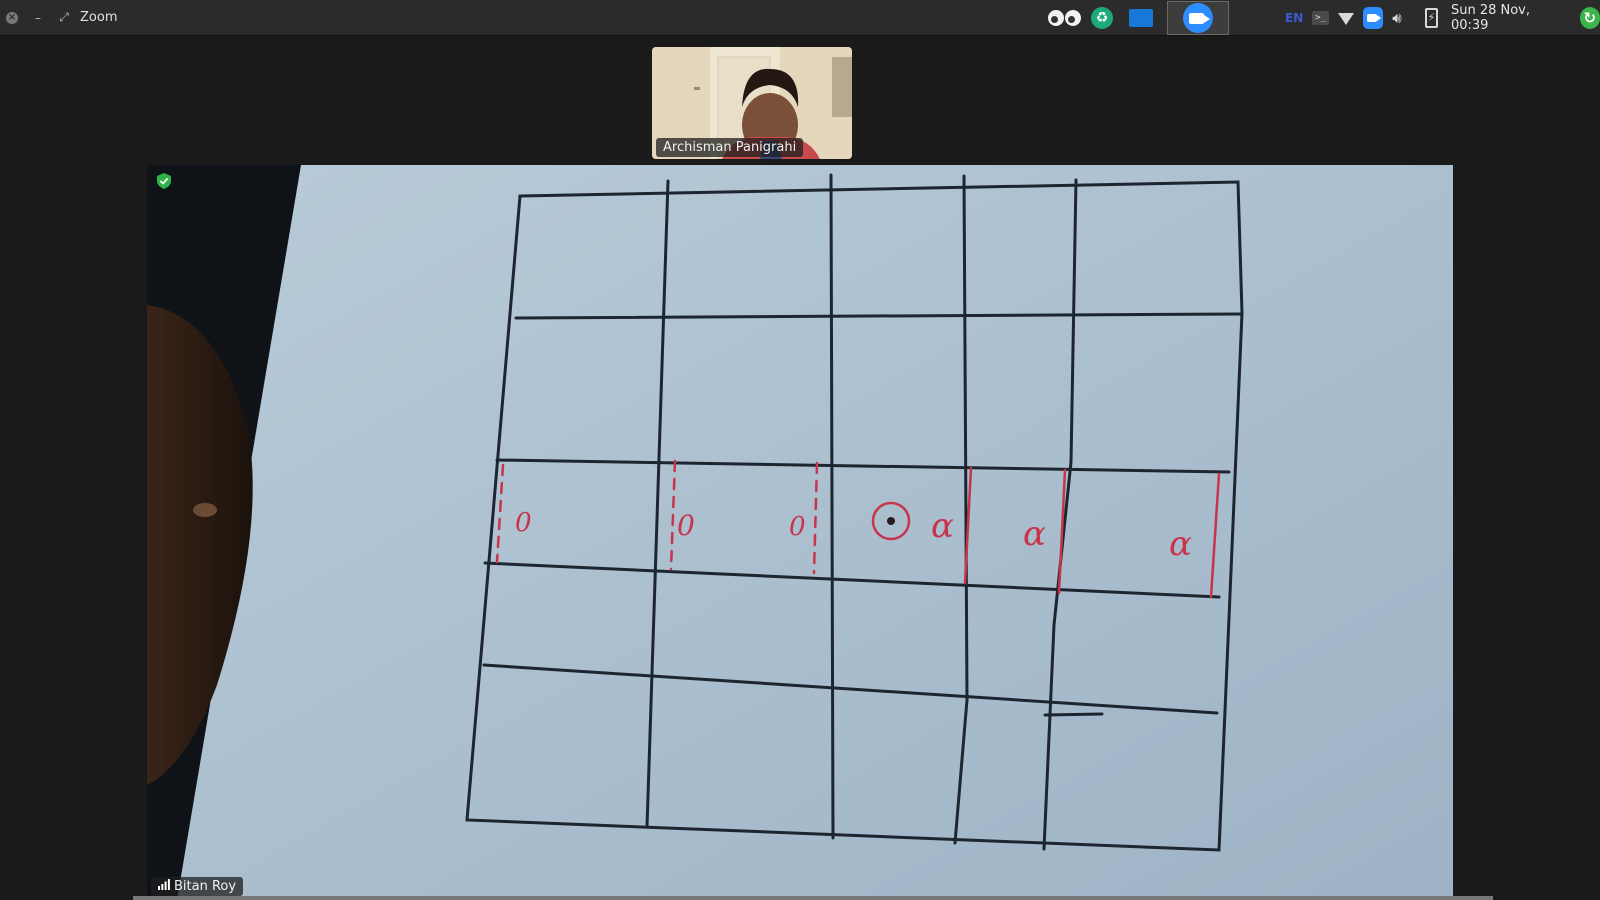  I want to click on whiteboard-mark-0-c: 0, so click(797, 527).